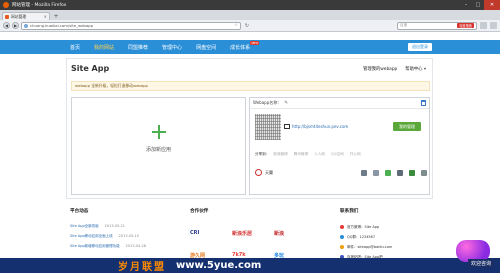 The image size is (500, 273). Describe the element at coordinates (468, 253) in the screenshot. I see `welcome-widget: 欢迎咨询` at that location.